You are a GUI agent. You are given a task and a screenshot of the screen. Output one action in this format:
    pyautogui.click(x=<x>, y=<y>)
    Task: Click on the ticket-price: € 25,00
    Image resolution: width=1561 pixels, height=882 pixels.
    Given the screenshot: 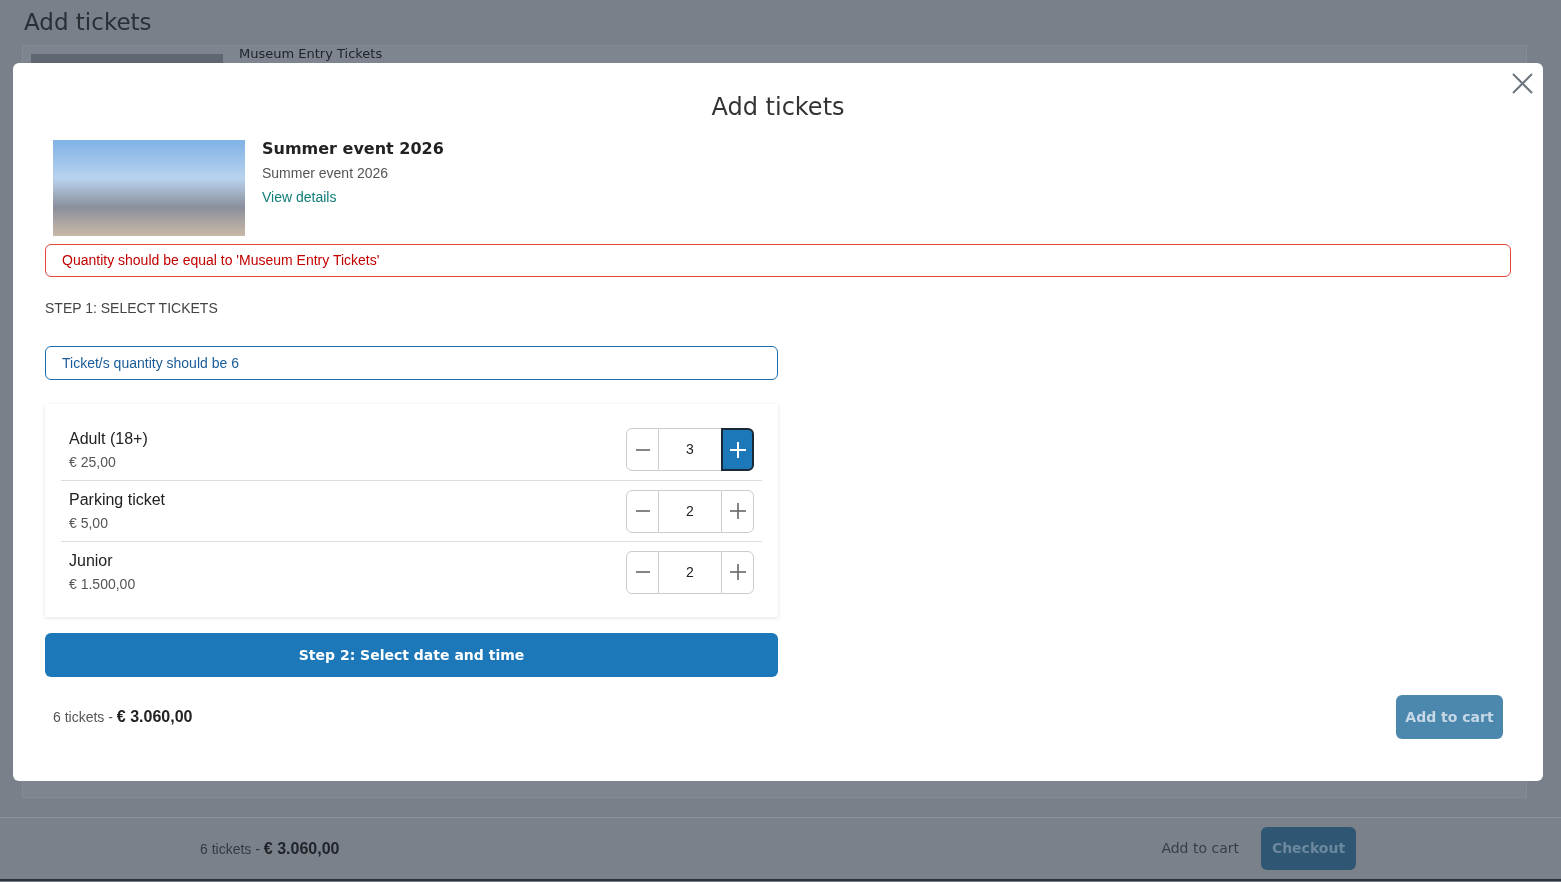 What is the action you would take?
    pyautogui.click(x=92, y=462)
    